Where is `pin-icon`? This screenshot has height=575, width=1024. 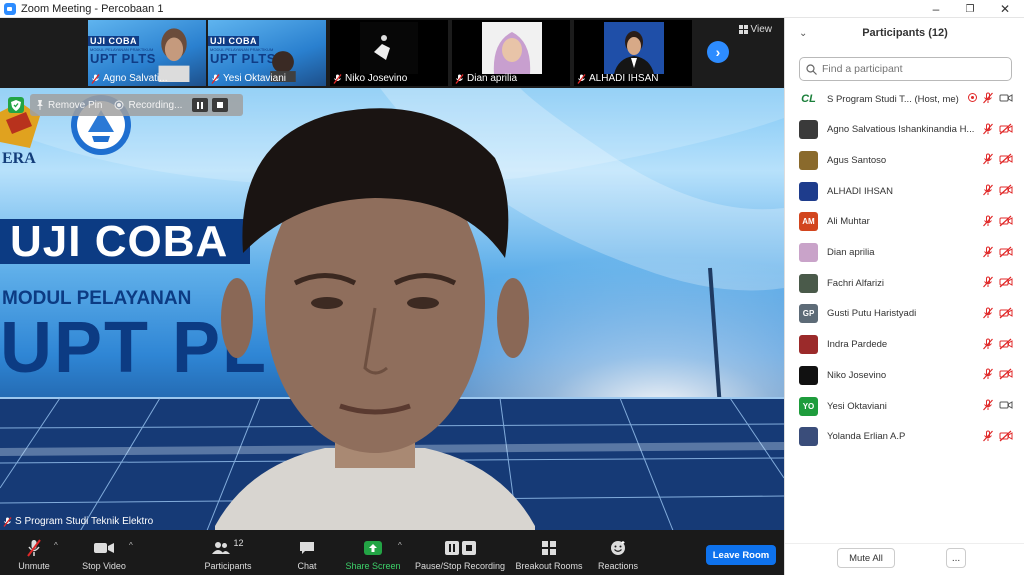 pin-icon is located at coordinates (40, 105).